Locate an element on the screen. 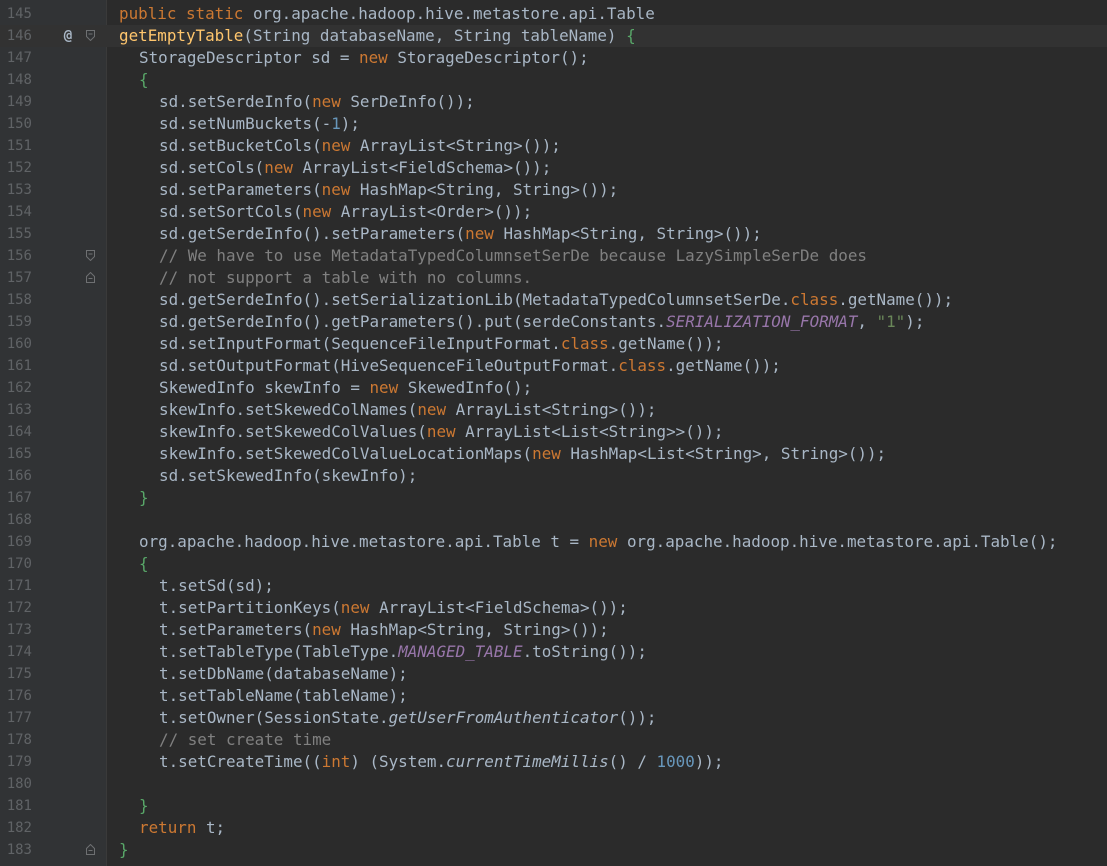 The height and width of the screenshot is (866, 1107). code-text: sd.setSerdeInfo(new SerDeInfo()); is located at coordinates (317, 102).